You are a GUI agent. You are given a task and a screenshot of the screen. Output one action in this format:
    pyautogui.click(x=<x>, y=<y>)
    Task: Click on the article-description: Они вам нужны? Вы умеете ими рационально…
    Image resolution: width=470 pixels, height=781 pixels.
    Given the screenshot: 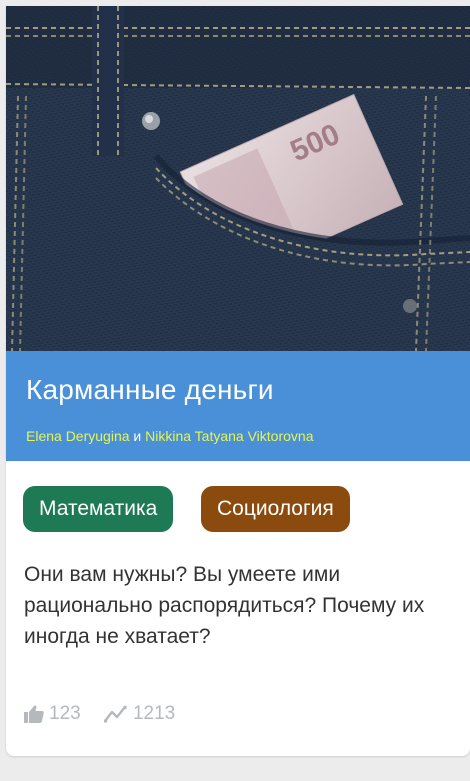 What is the action you would take?
    pyautogui.click(x=224, y=605)
    